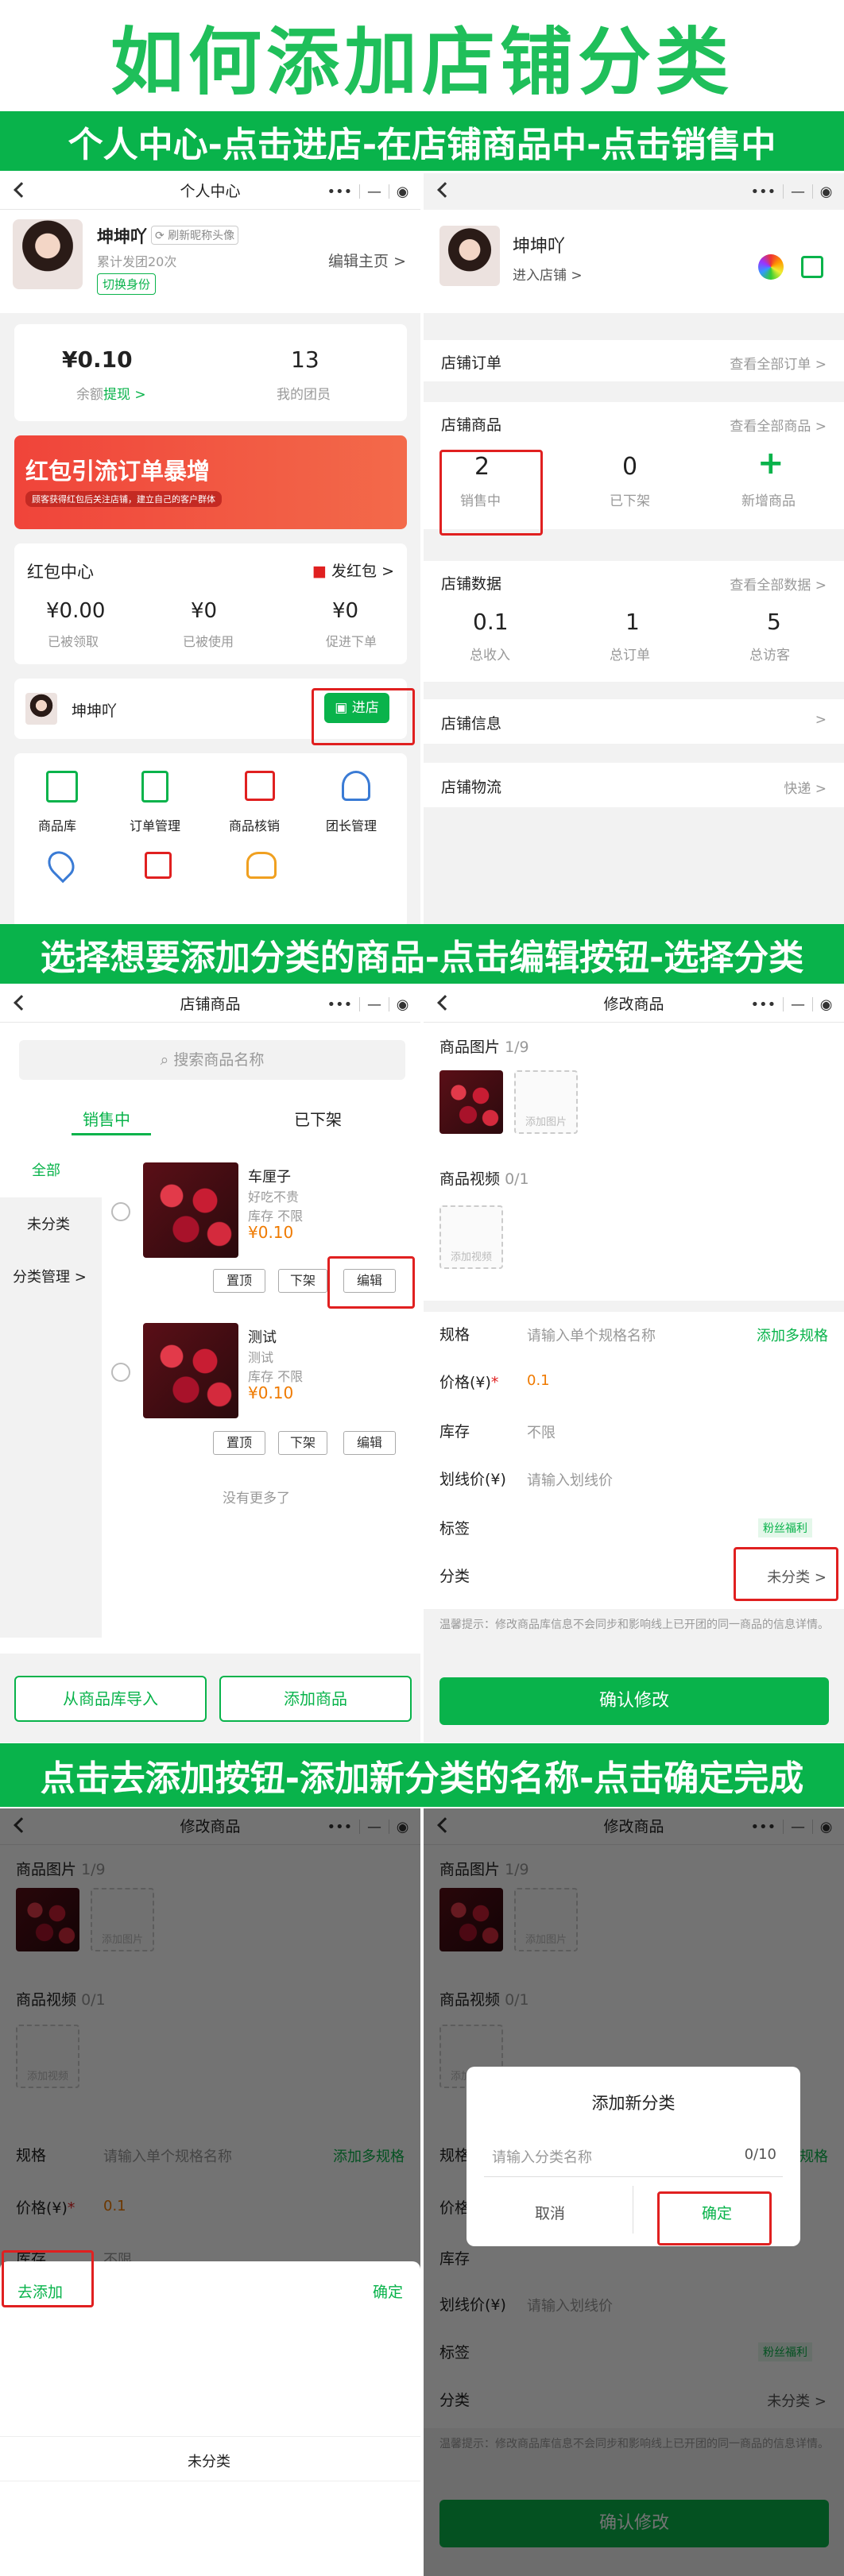 The image size is (844, 2576). Describe the element at coordinates (634, 621) in the screenshot. I see `shop-data-section: 店铺数据 查看全部数据 > 0.1 总收入 1 总订单 5 总访客` at that location.